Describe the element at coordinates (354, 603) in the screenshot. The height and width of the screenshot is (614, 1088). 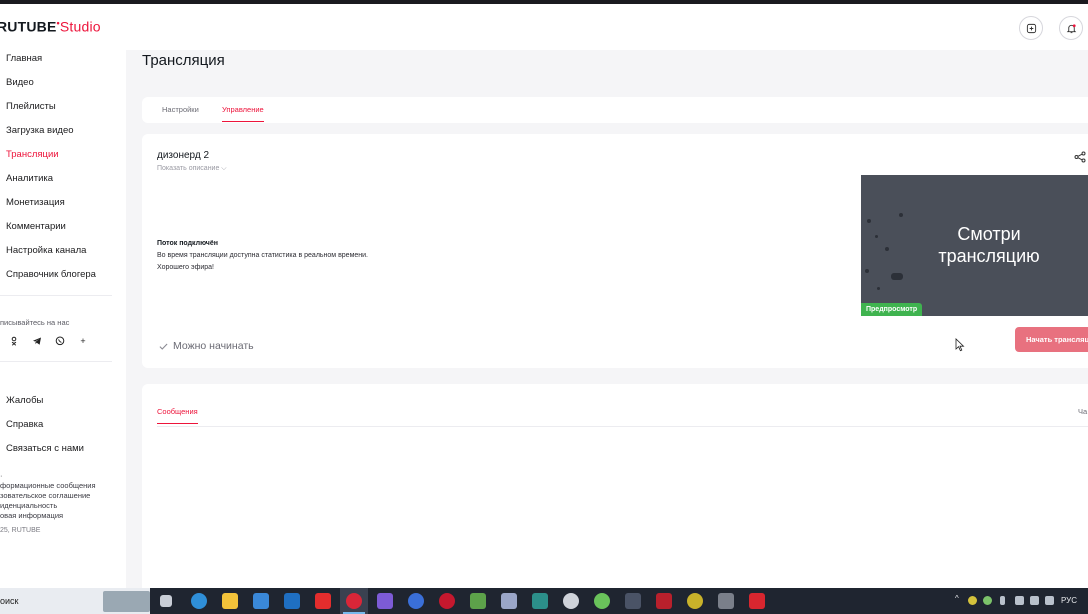
I see `opera-icon` at that location.